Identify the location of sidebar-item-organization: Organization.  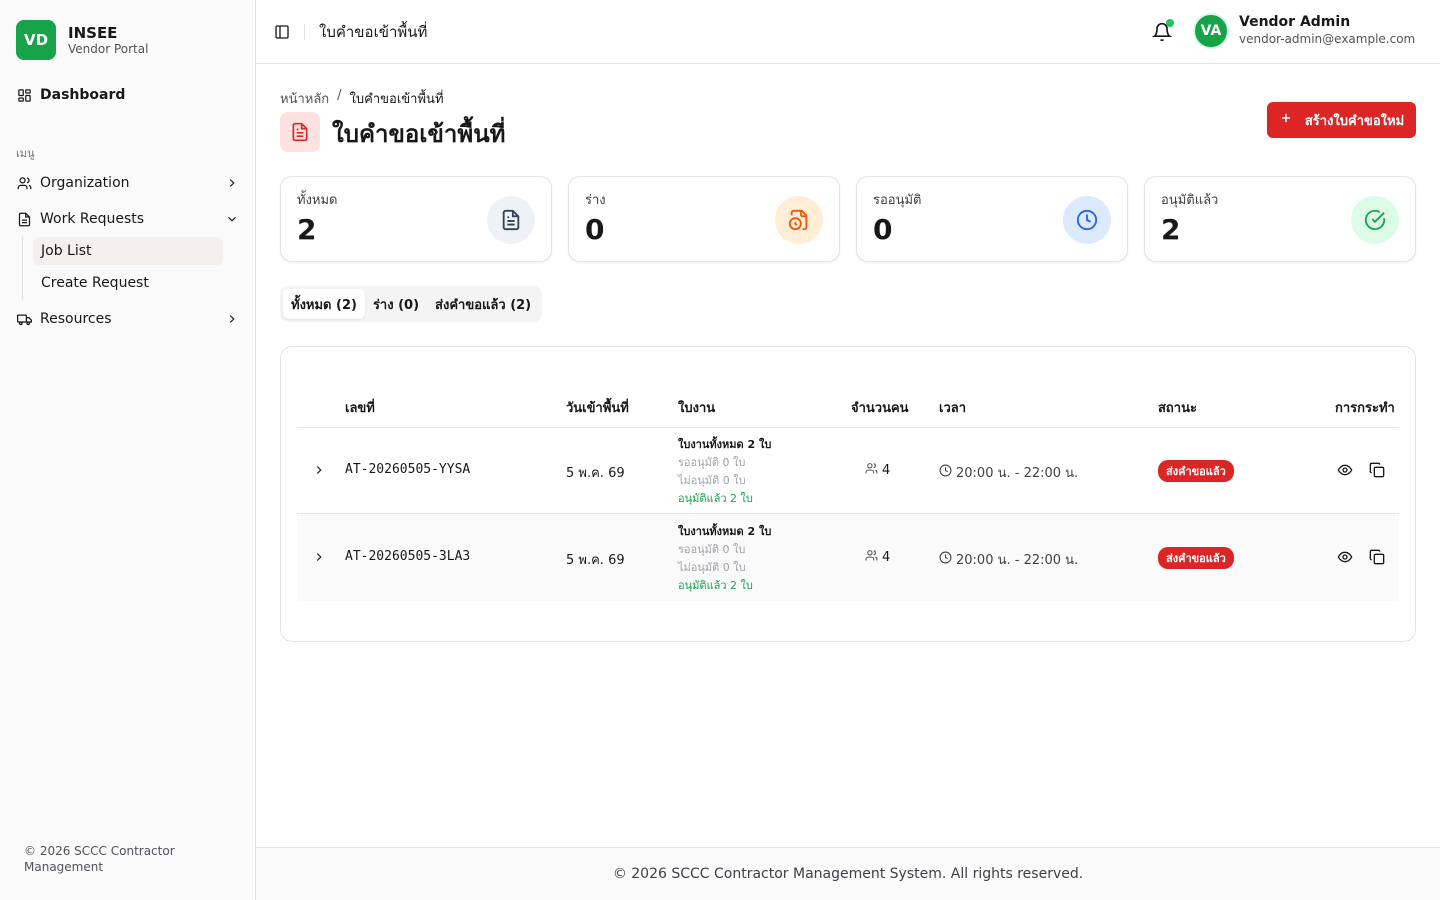
(128, 183).